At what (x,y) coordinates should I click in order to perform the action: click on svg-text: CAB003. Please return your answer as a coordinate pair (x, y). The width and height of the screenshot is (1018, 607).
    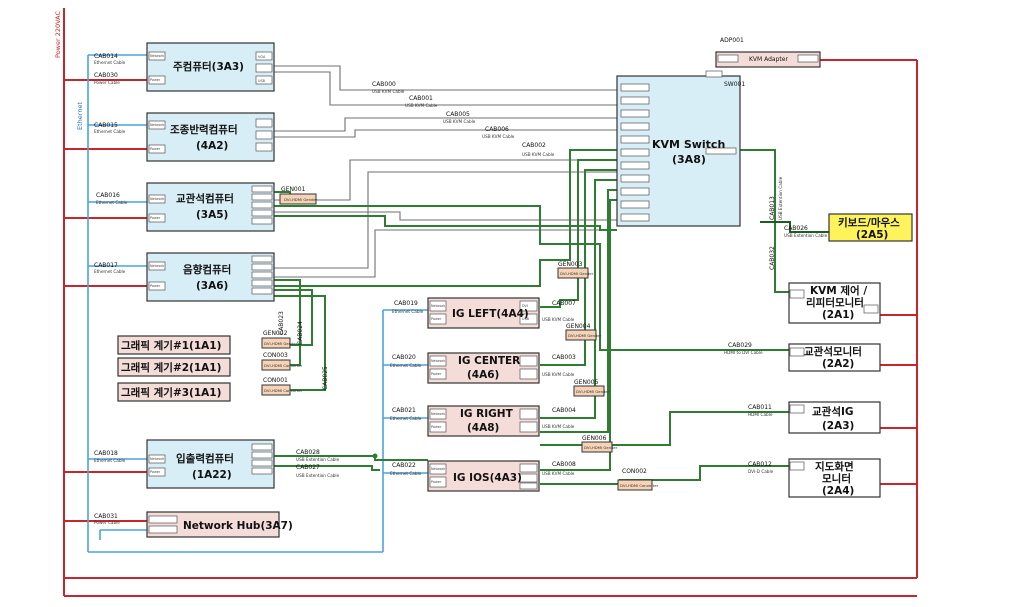
    Looking at the image, I should click on (564, 357).